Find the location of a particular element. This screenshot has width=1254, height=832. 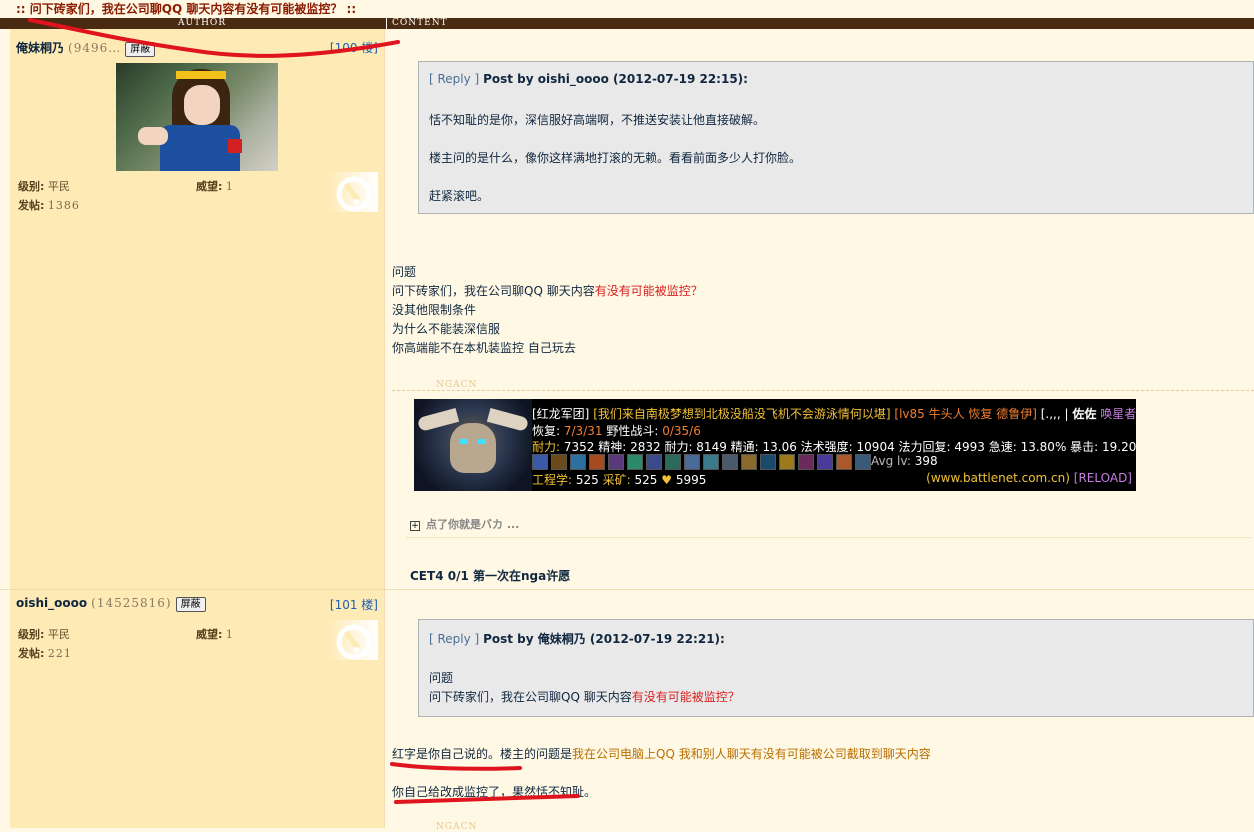

quote-line: 问下砖家们，我在公司聊QQ 聊天内容有没有可能被监控？ is located at coordinates (584, 697).